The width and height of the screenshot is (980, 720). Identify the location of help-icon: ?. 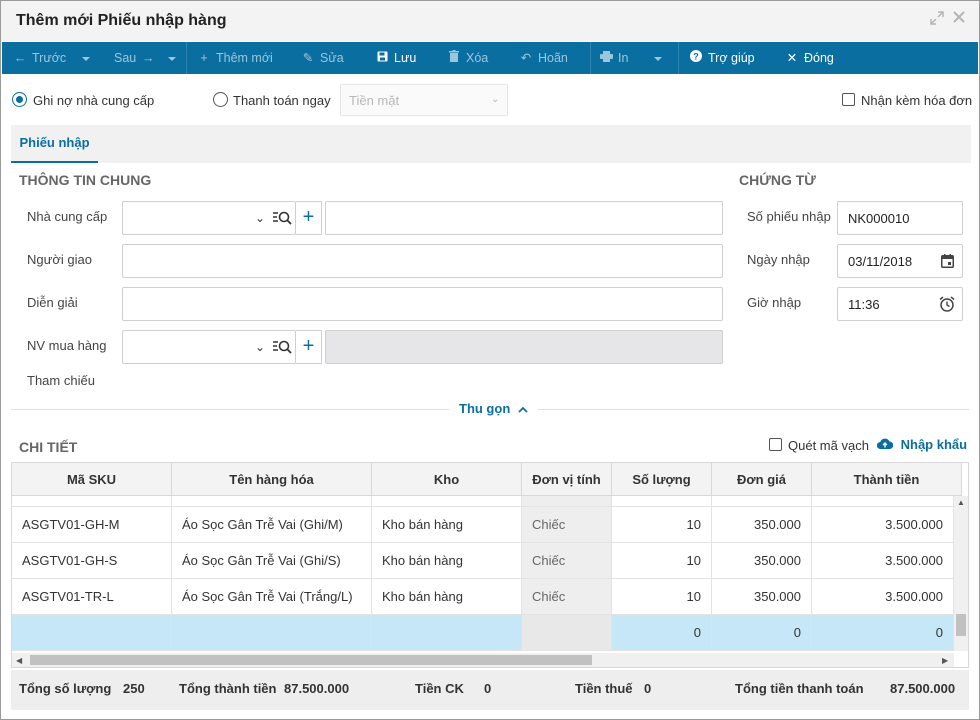
(696, 58).